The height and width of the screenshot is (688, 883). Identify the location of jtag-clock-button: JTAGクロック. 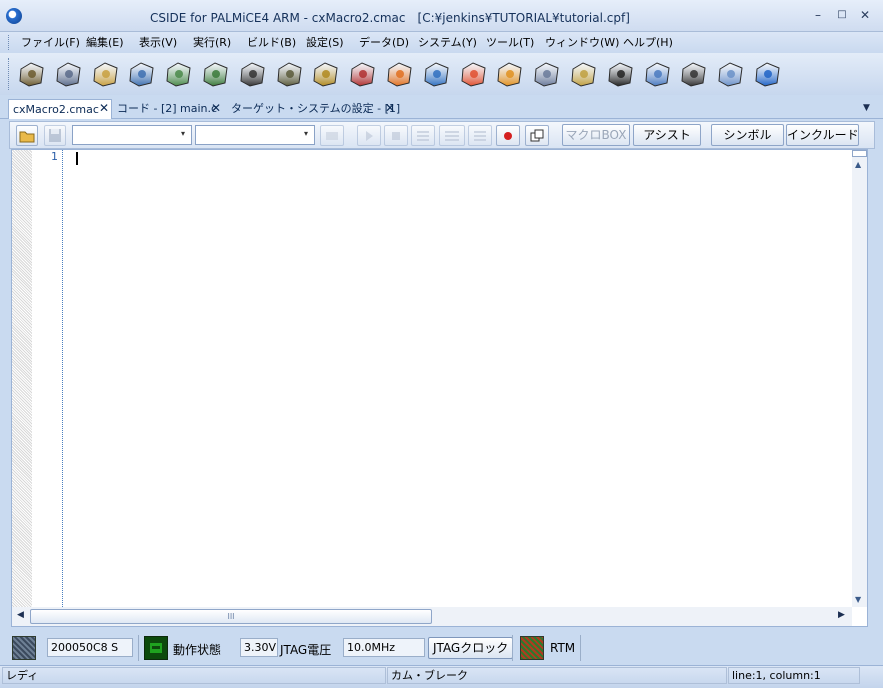
(471, 648).